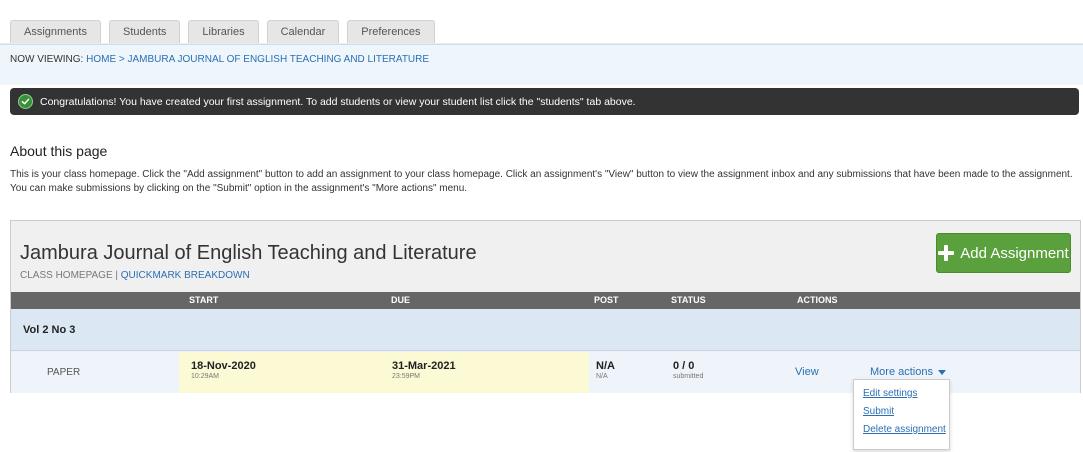 The image size is (1083, 452). What do you see at coordinates (605, 366) in the screenshot?
I see `post-date: N/A` at bounding box center [605, 366].